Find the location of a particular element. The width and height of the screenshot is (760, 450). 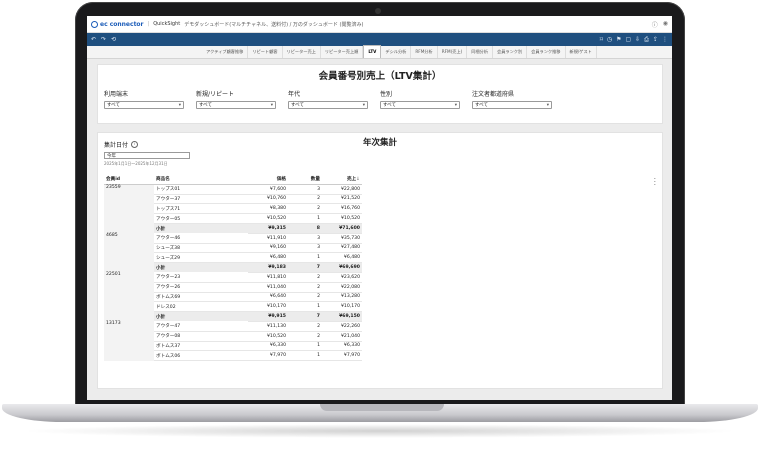

price-cell: ¥11,130 is located at coordinates (268, 326).